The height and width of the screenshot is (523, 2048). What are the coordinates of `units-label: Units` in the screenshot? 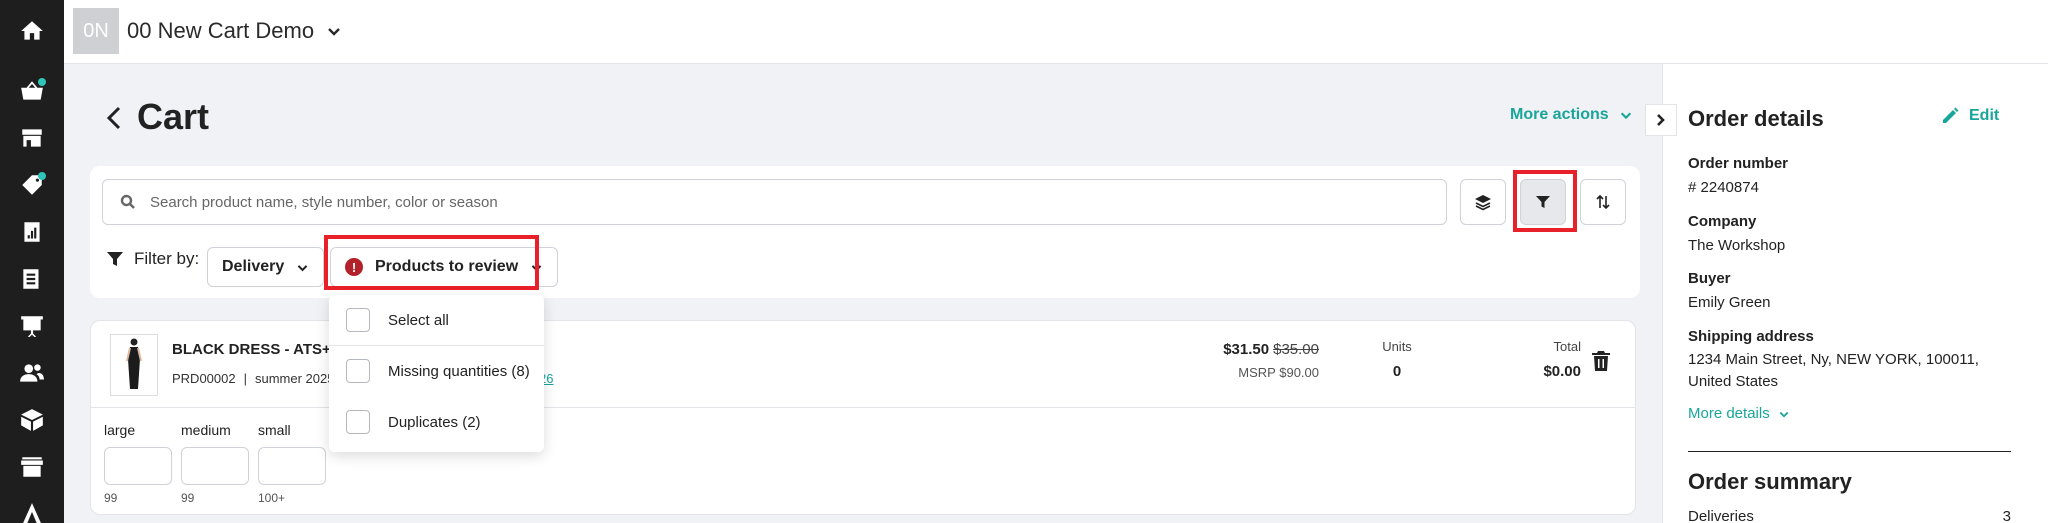 It's located at (1397, 346).